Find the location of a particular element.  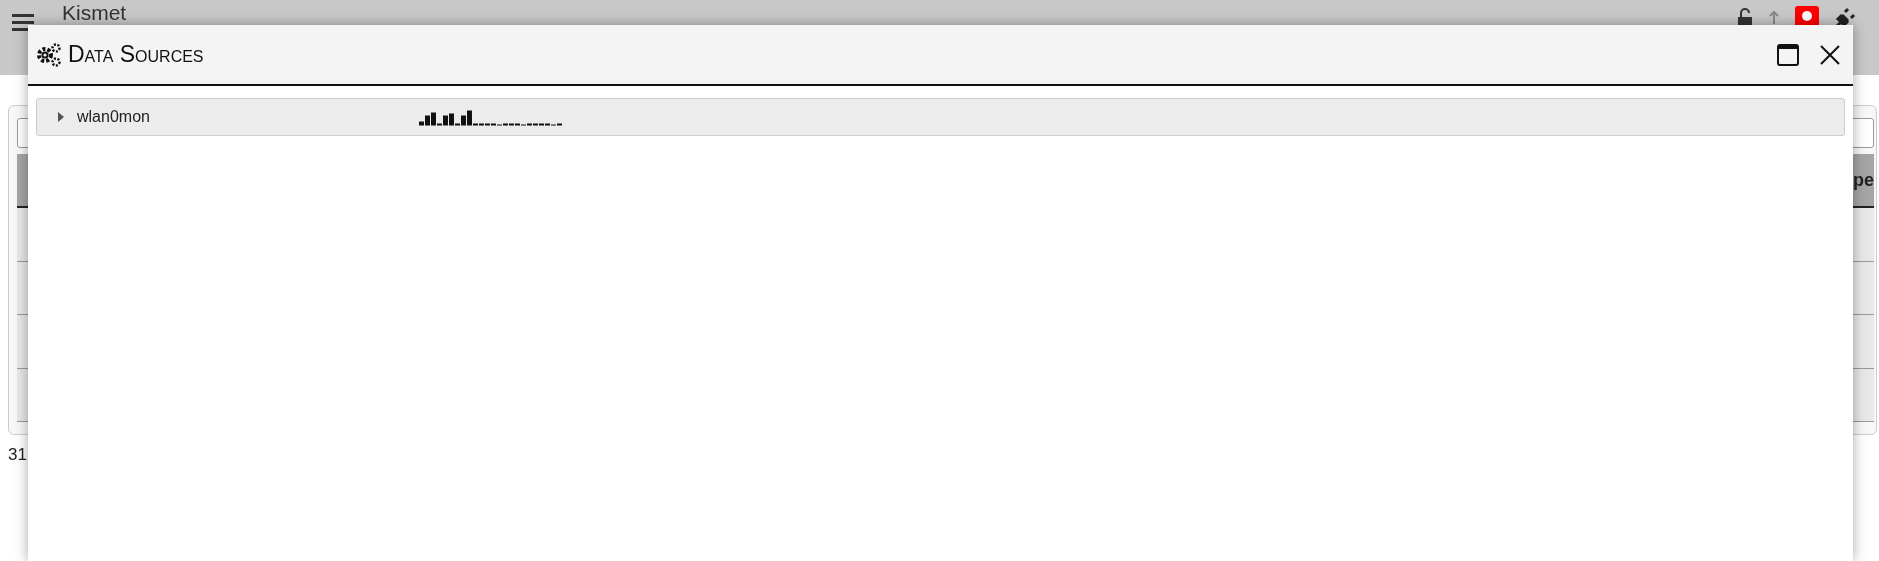

column-header: pe is located at coordinates (1863, 180).